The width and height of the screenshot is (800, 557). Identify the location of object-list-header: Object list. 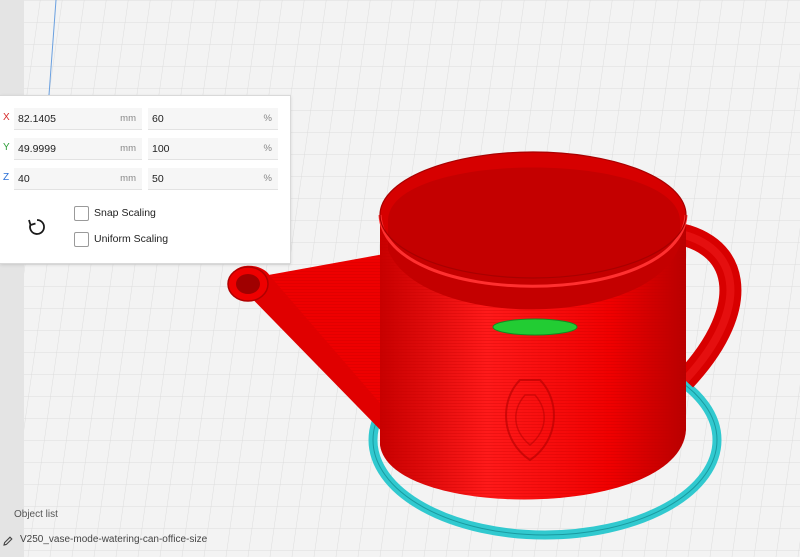
(36, 514).